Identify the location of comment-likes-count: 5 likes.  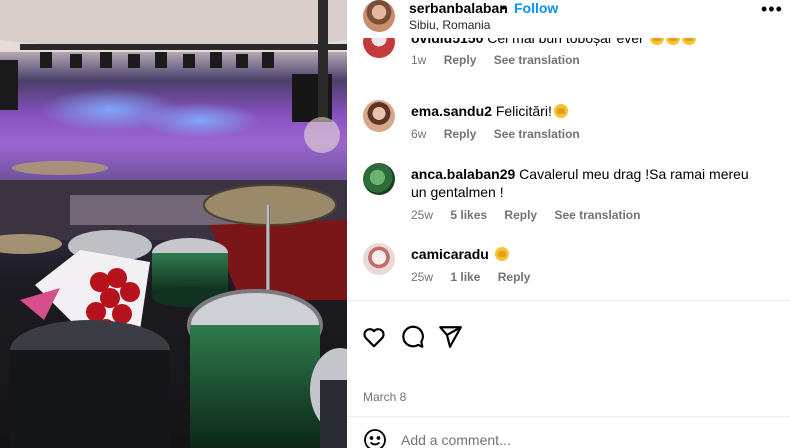
(468, 215).